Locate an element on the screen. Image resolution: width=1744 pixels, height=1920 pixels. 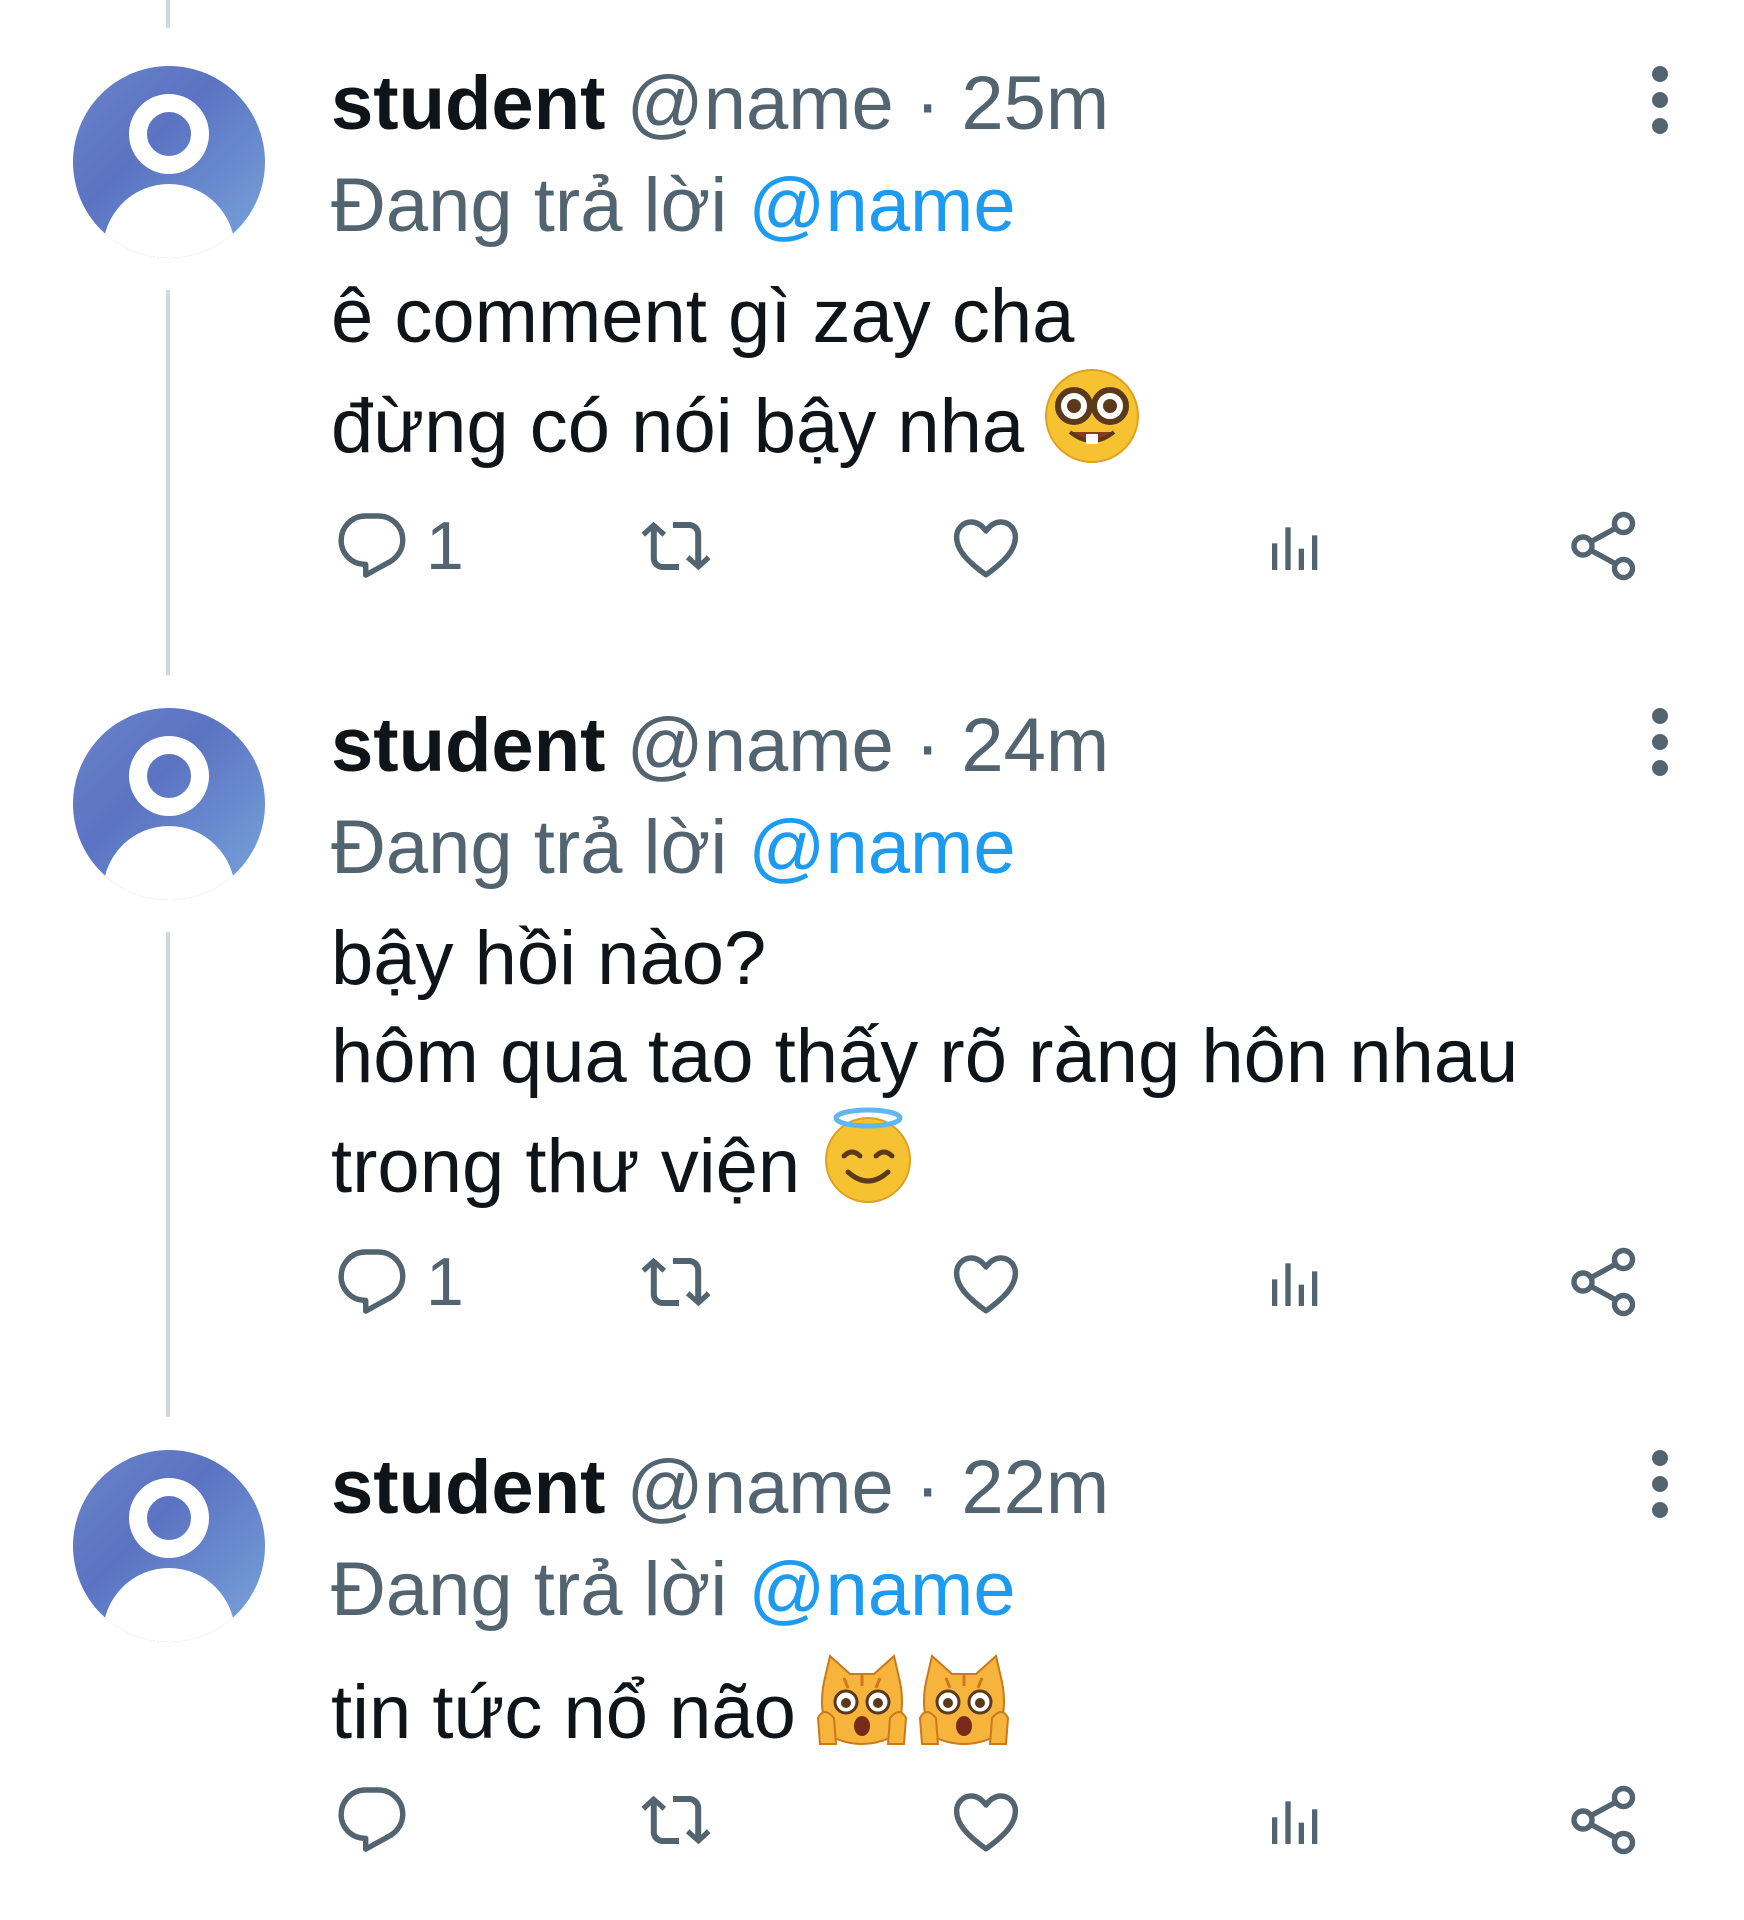
tweet-header: student @name · 24m is located at coordinates (720, 746).